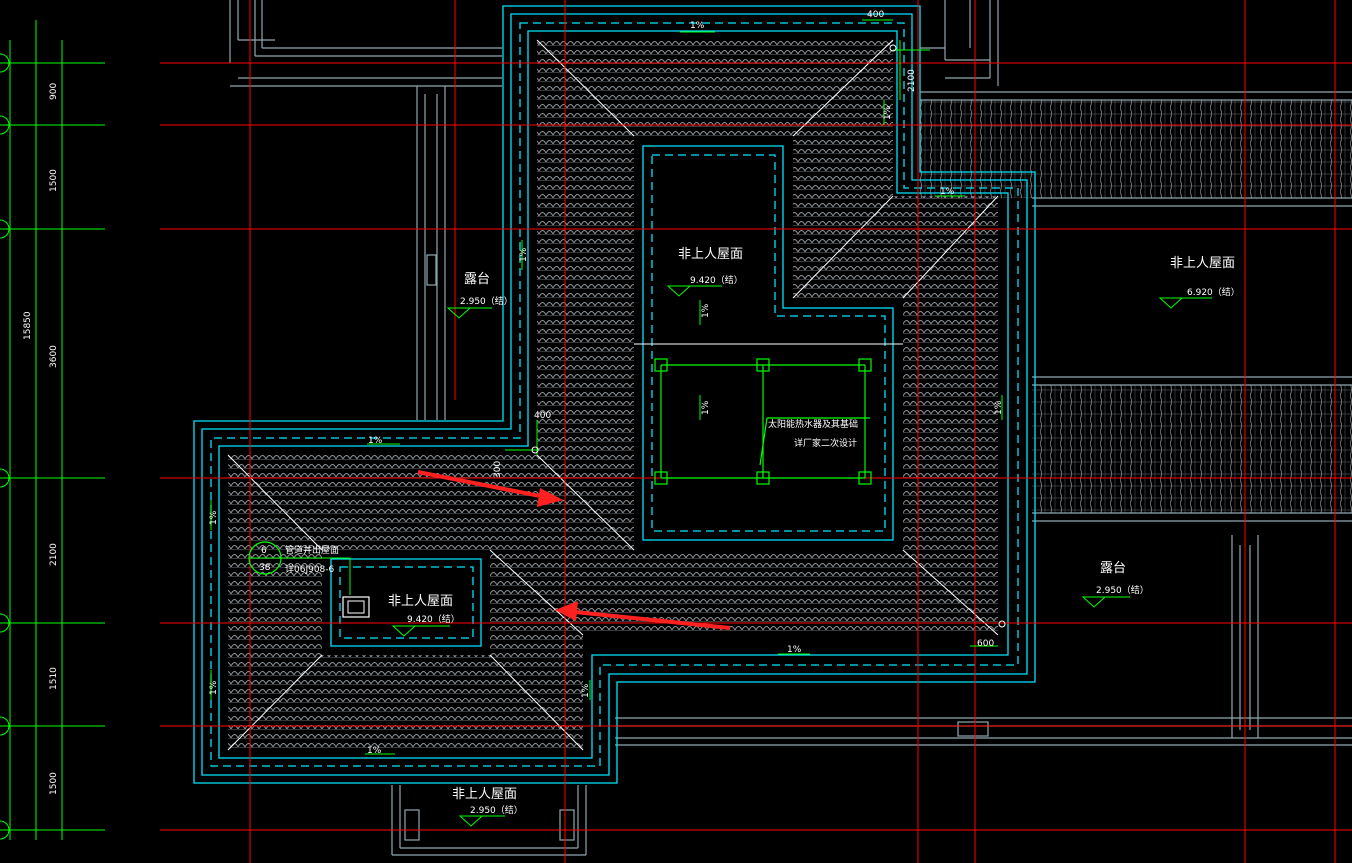  What do you see at coordinates (375, 441) in the screenshot?
I see `slope-3: 1%` at bounding box center [375, 441].